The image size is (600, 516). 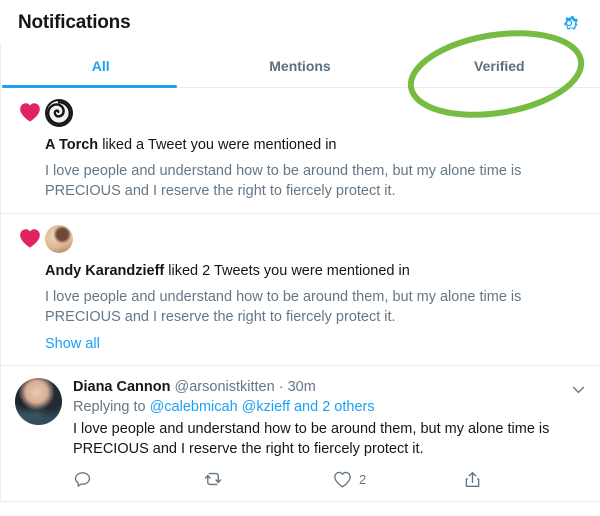 What do you see at coordinates (300, 22) in the screenshot?
I see `header-bar: Notifications` at bounding box center [300, 22].